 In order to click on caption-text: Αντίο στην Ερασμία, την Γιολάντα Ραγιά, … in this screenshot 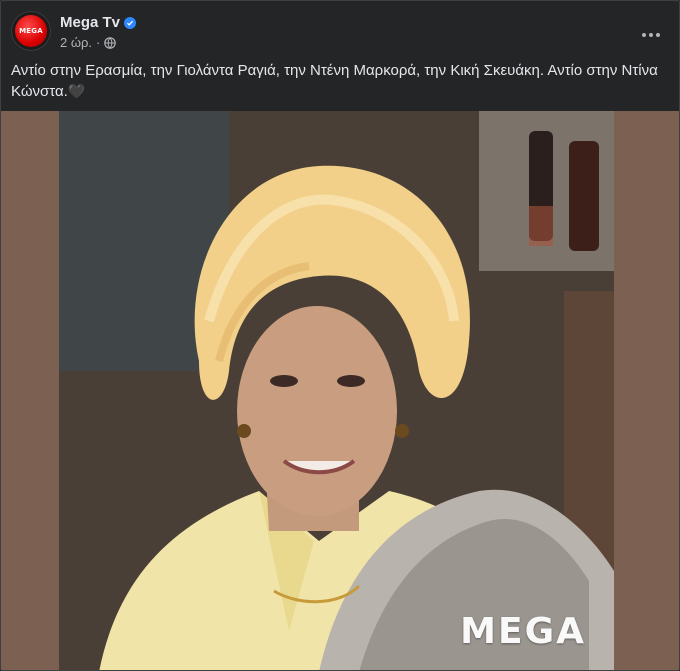, I will do `click(334, 81)`.